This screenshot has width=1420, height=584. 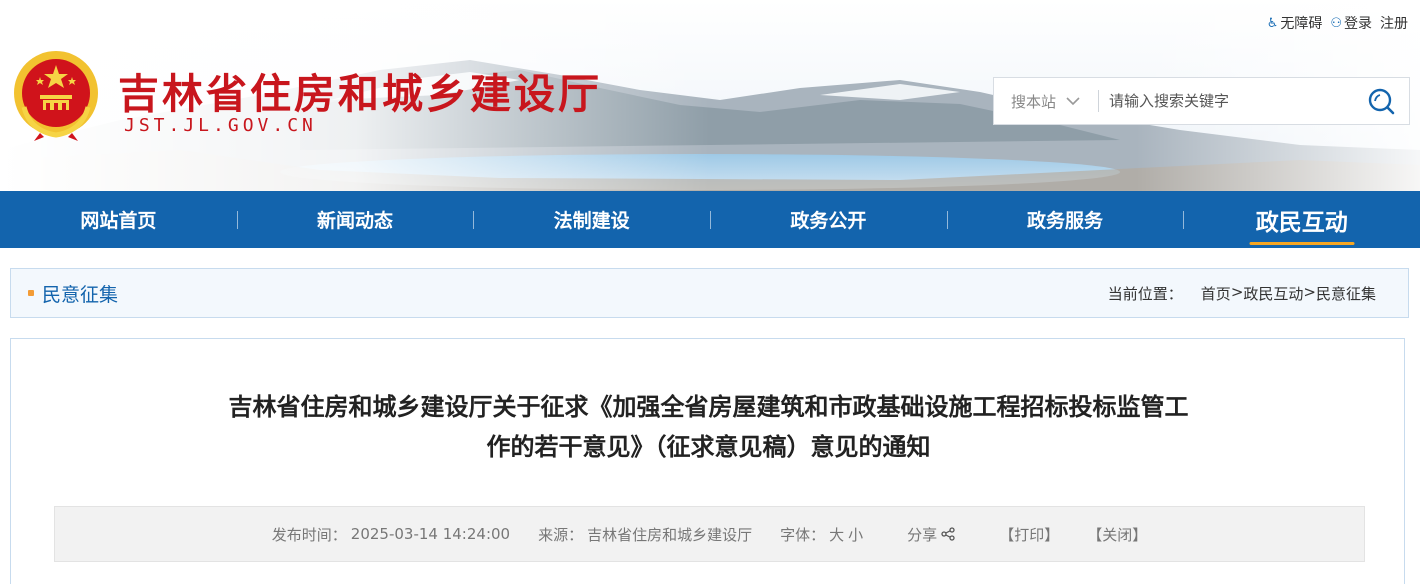 I want to click on accessibility-link: ♿ 无障碍, so click(x=1295, y=23).